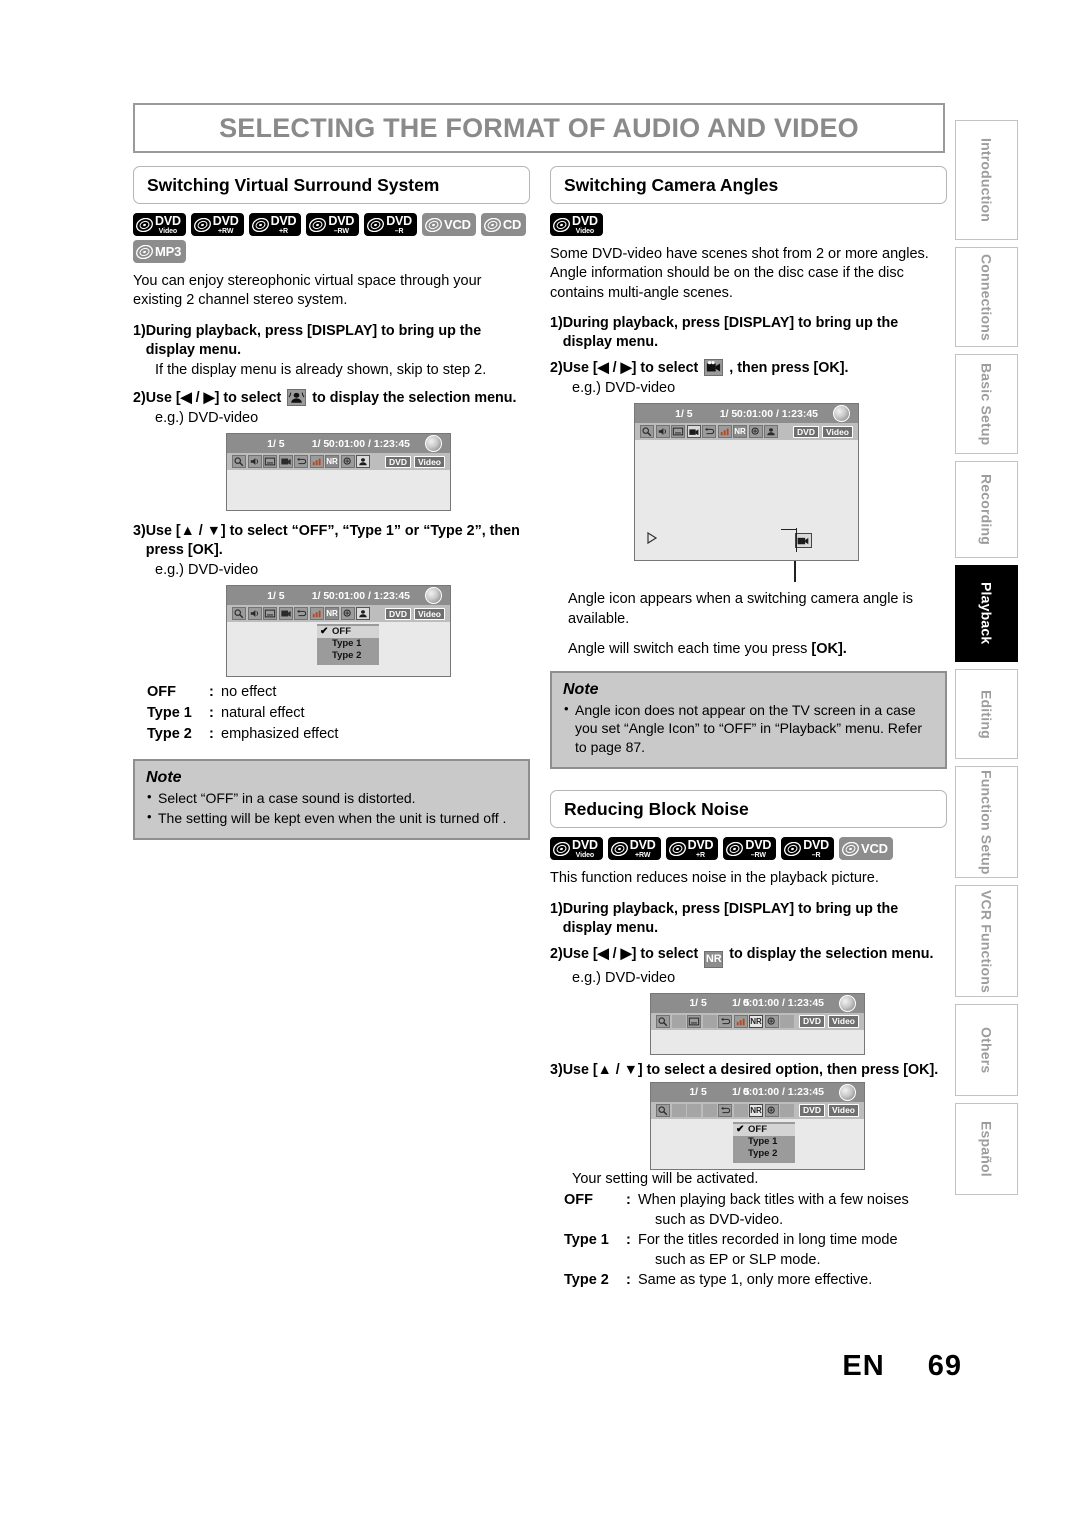 This screenshot has width=1080, height=1528. What do you see at coordinates (578, 1200) in the screenshot?
I see `definition-term: OFF` at bounding box center [578, 1200].